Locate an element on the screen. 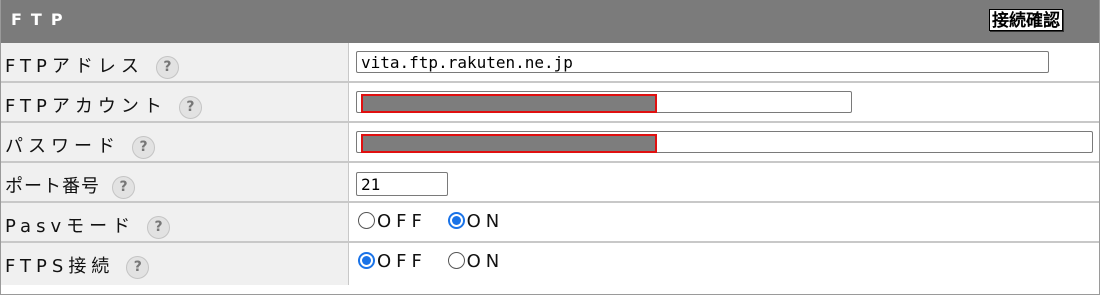 This screenshot has width=1100, height=295. ftp-address-label: FTPアドレス is located at coordinates (74, 66).